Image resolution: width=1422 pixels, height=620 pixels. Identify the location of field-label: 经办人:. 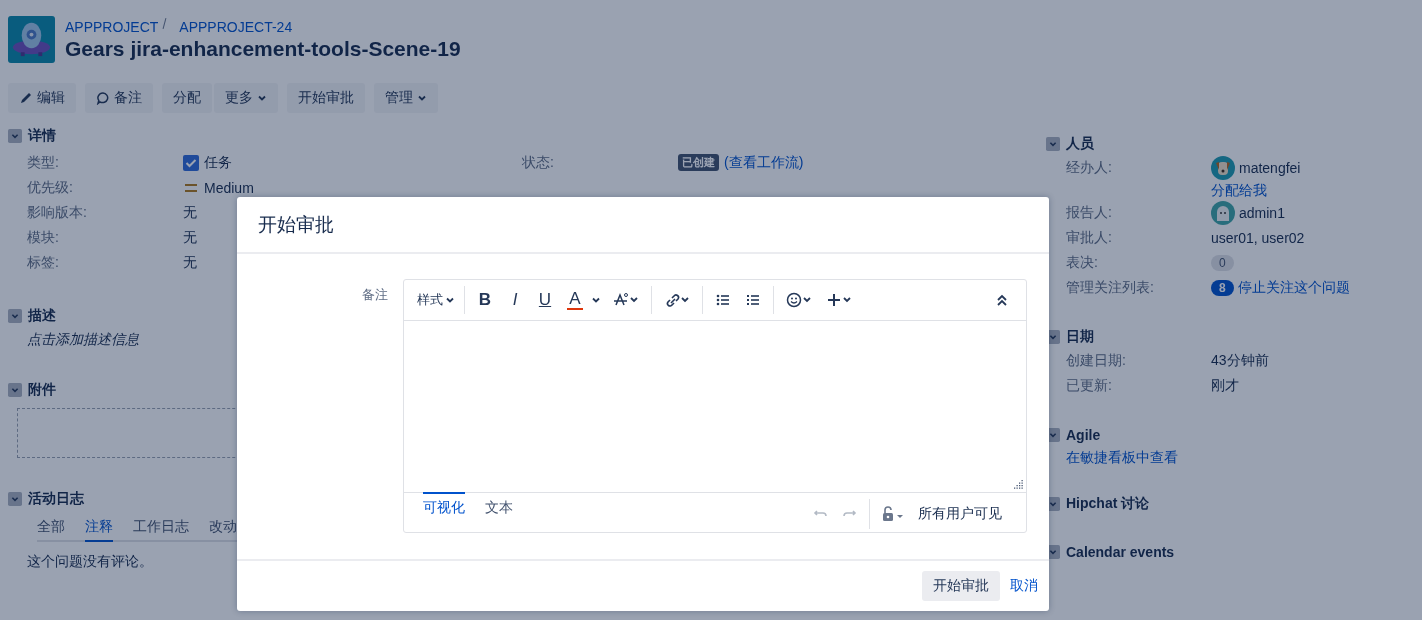
(1089, 167).